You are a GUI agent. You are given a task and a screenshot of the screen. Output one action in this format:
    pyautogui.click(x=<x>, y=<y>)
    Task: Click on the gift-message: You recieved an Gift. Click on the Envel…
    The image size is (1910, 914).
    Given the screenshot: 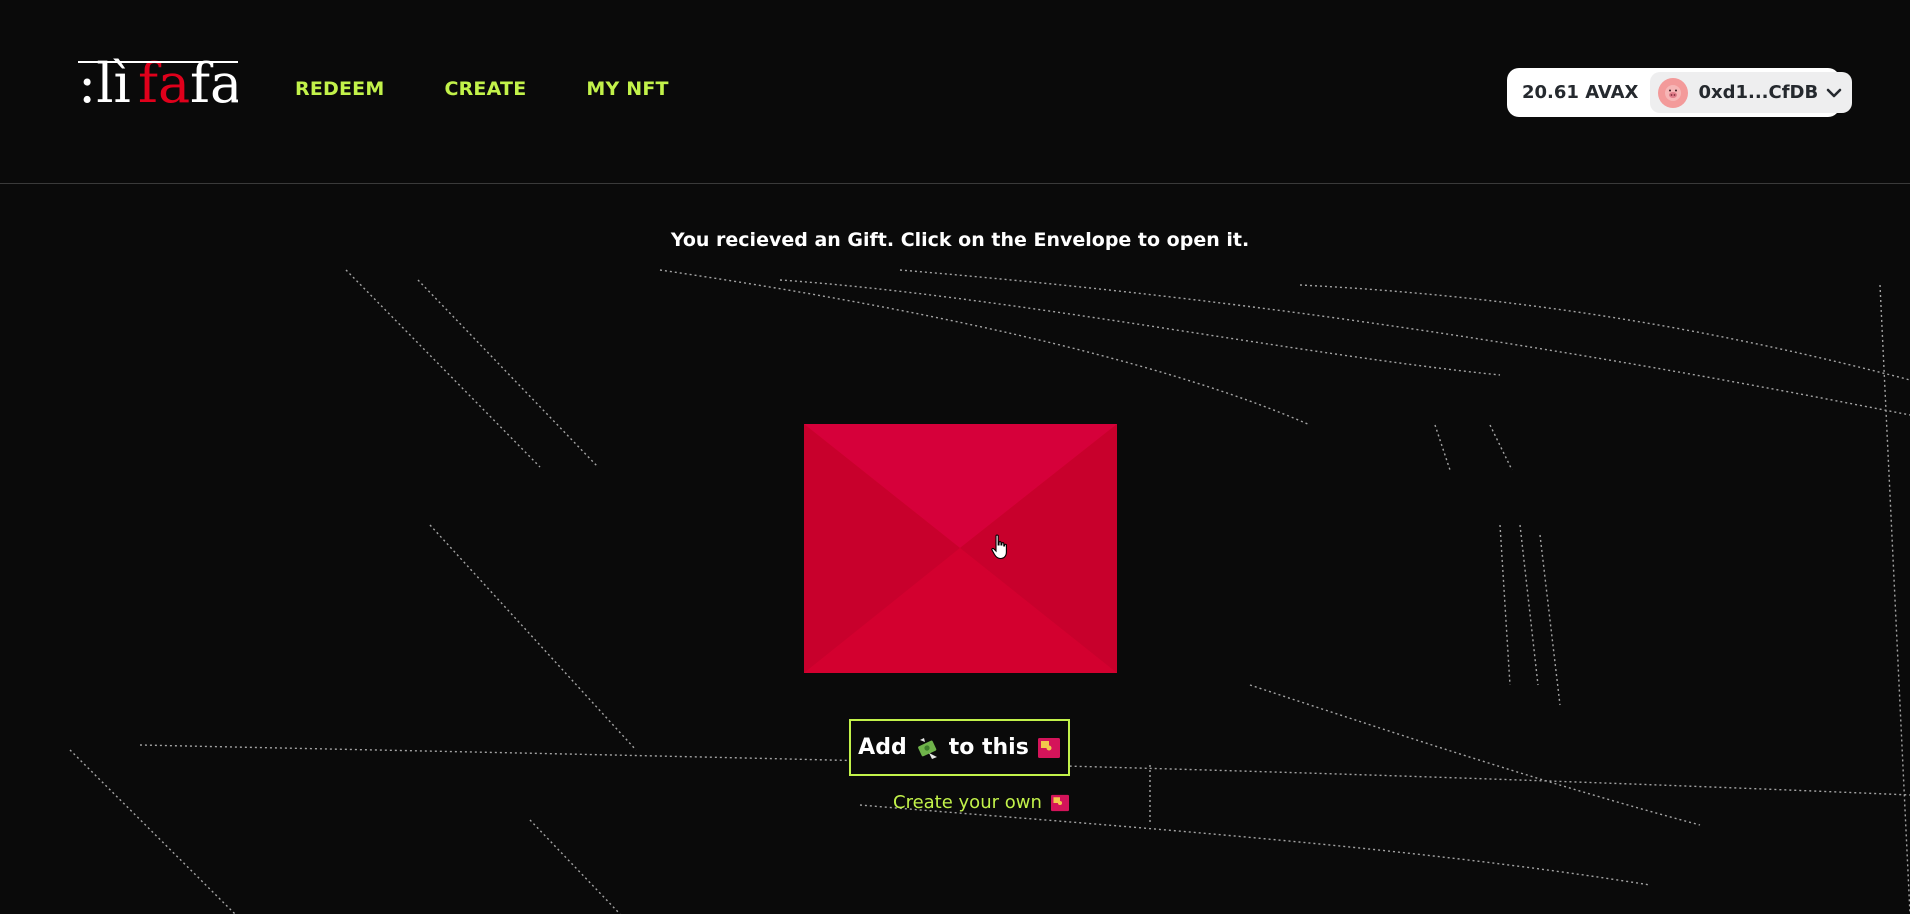 What is the action you would take?
    pyautogui.click(x=960, y=240)
    